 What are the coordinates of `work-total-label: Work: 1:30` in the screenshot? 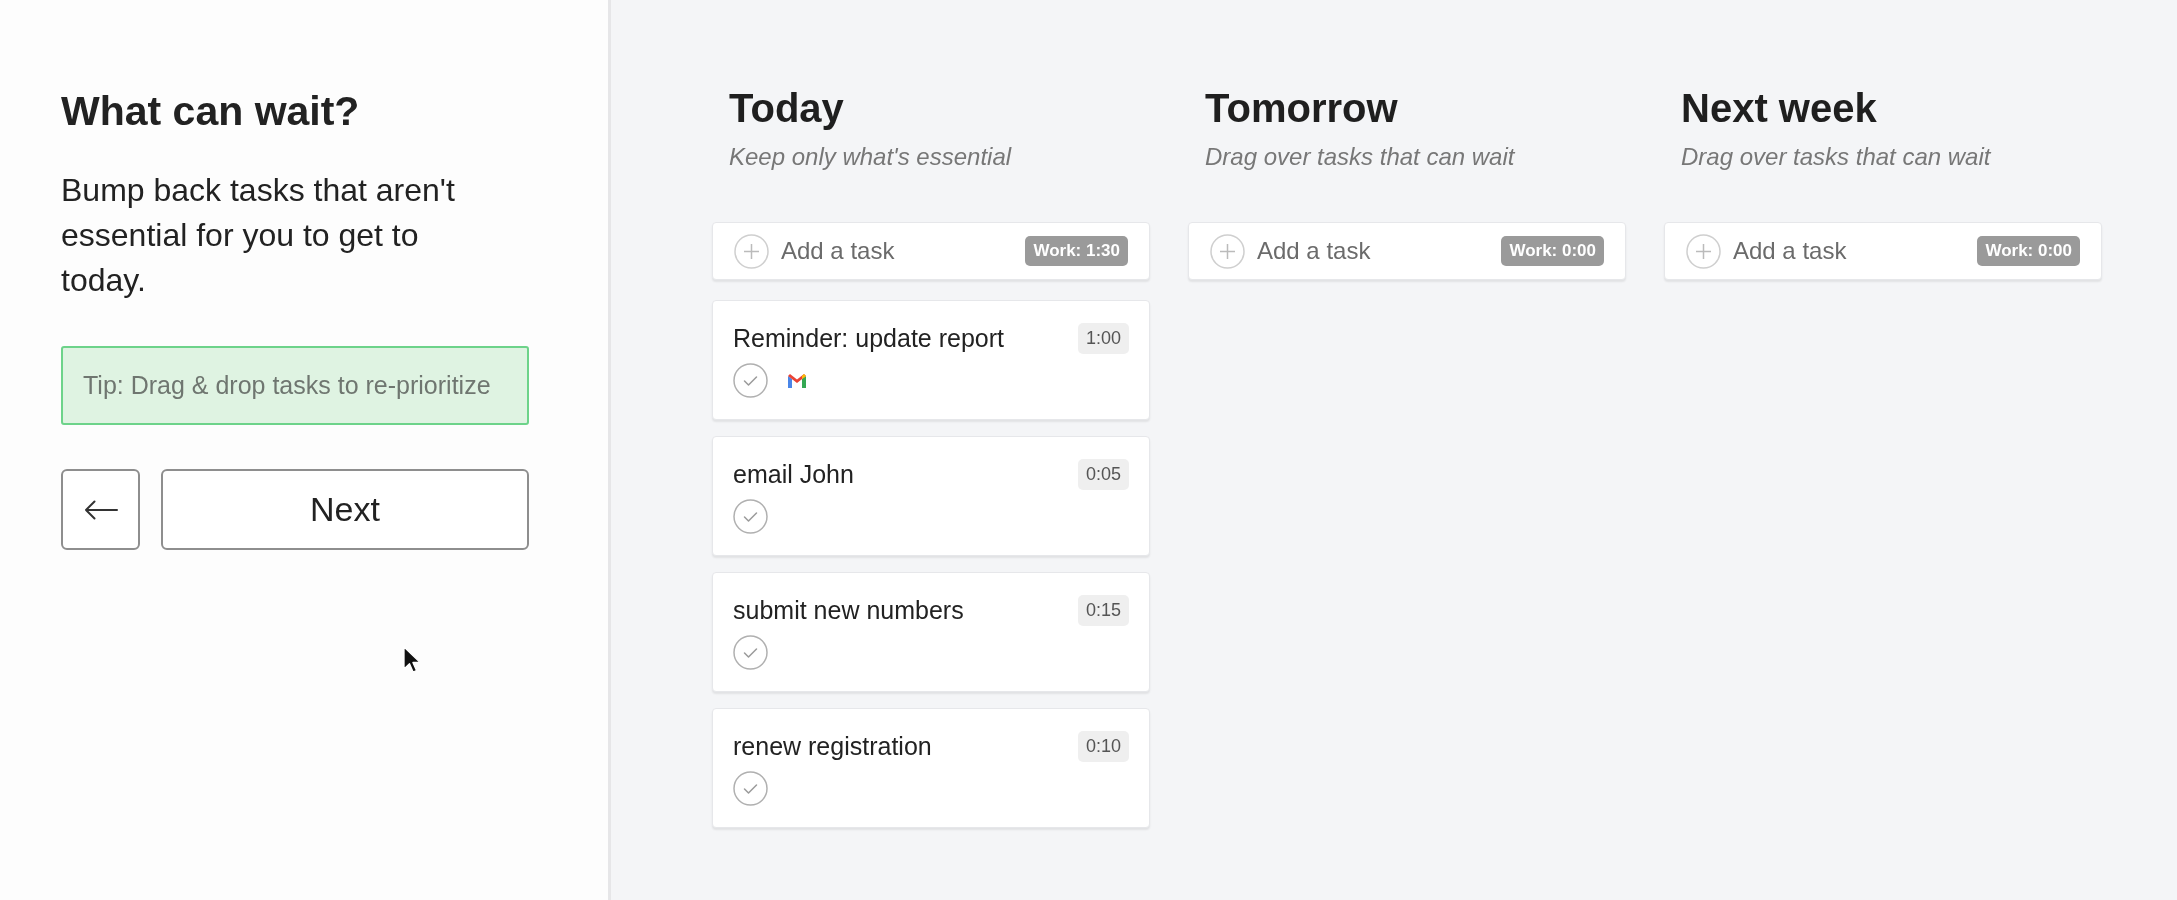 It's located at (1076, 251).